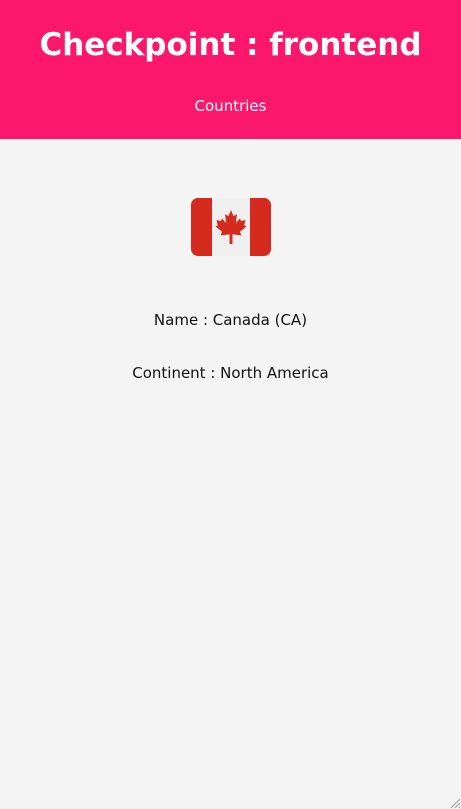  I want to click on canada-flag-icon, so click(230, 227).